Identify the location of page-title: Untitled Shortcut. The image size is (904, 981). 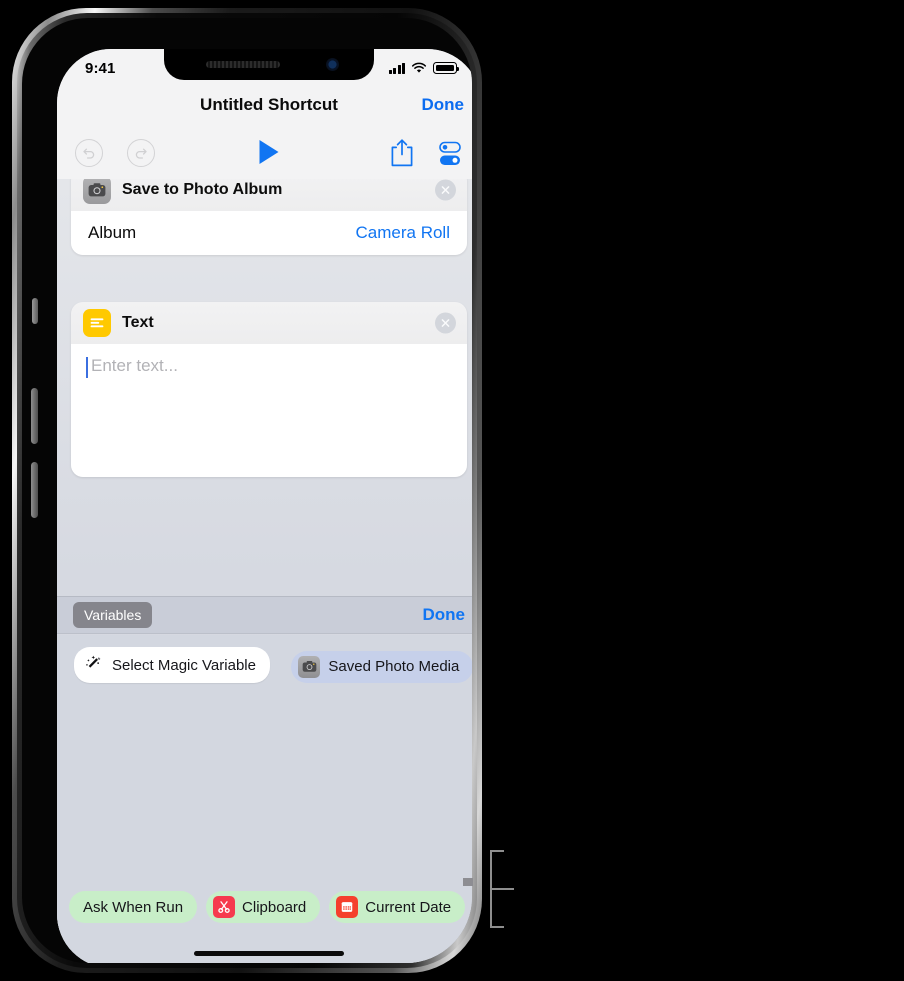
(269, 104).